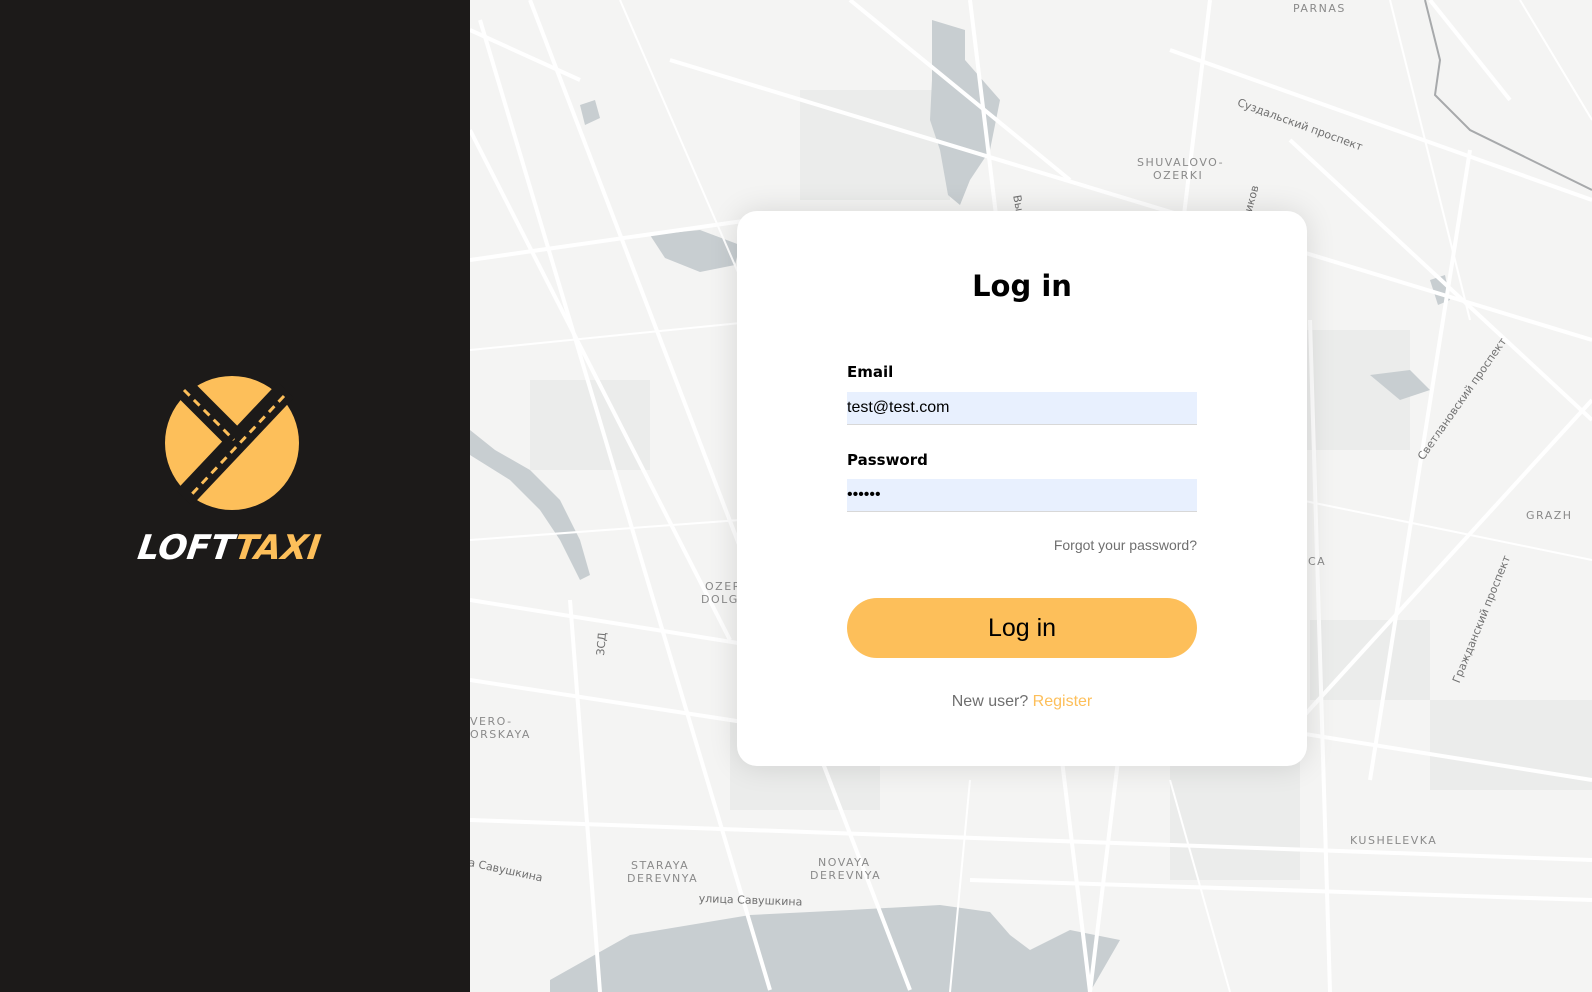  What do you see at coordinates (870, 372) in the screenshot?
I see `email-label: Email` at bounding box center [870, 372].